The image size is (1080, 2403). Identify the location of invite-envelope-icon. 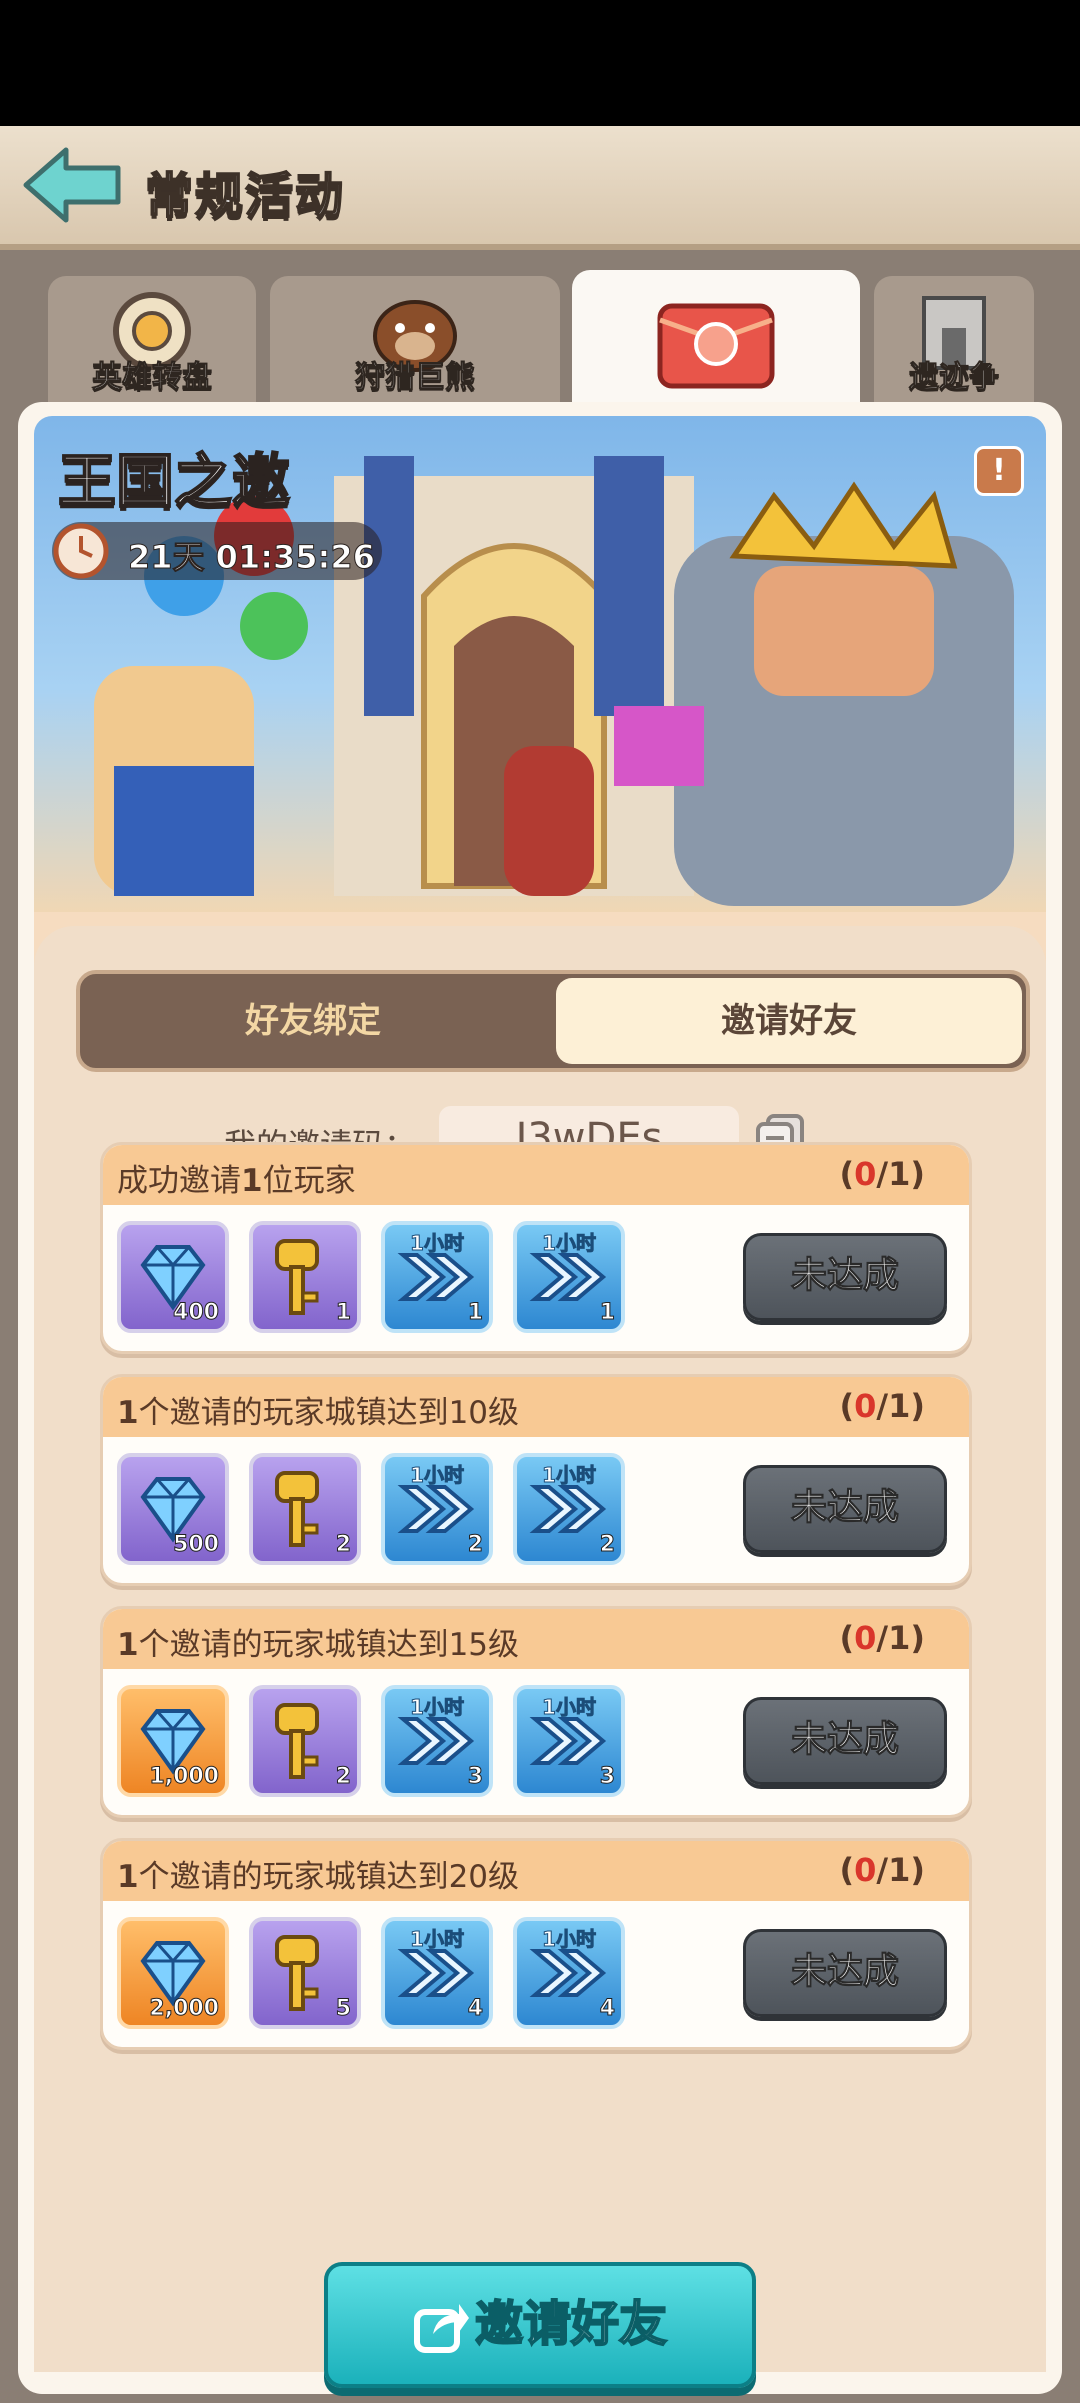
(716, 346).